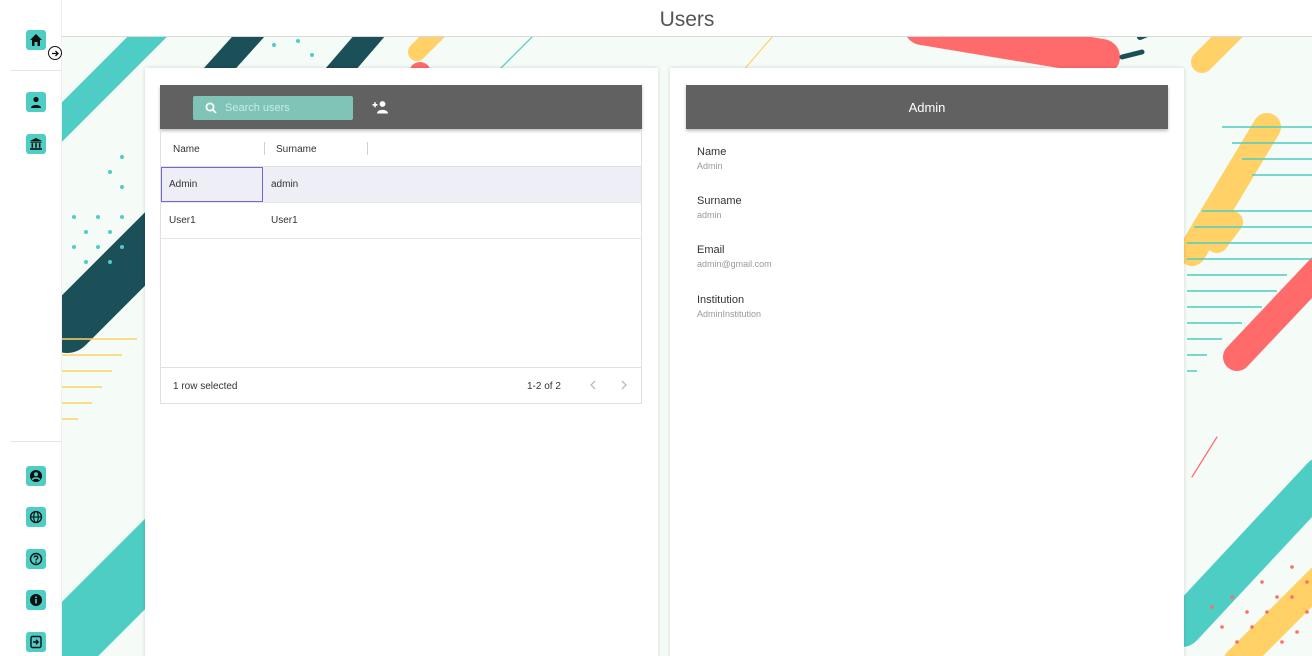 This screenshot has height=656, width=1312. I want to click on add-user-button, so click(380, 107).